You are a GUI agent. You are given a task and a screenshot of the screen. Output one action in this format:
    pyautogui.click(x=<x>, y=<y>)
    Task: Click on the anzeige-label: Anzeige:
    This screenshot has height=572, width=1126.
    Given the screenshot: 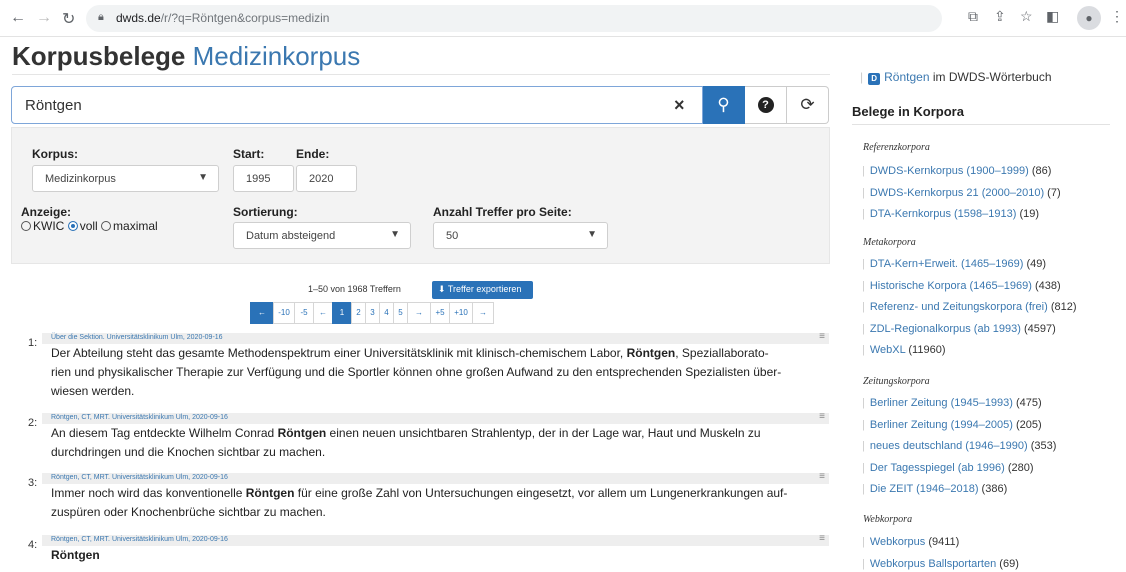 What is the action you would take?
    pyautogui.click(x=46, y=212)
    